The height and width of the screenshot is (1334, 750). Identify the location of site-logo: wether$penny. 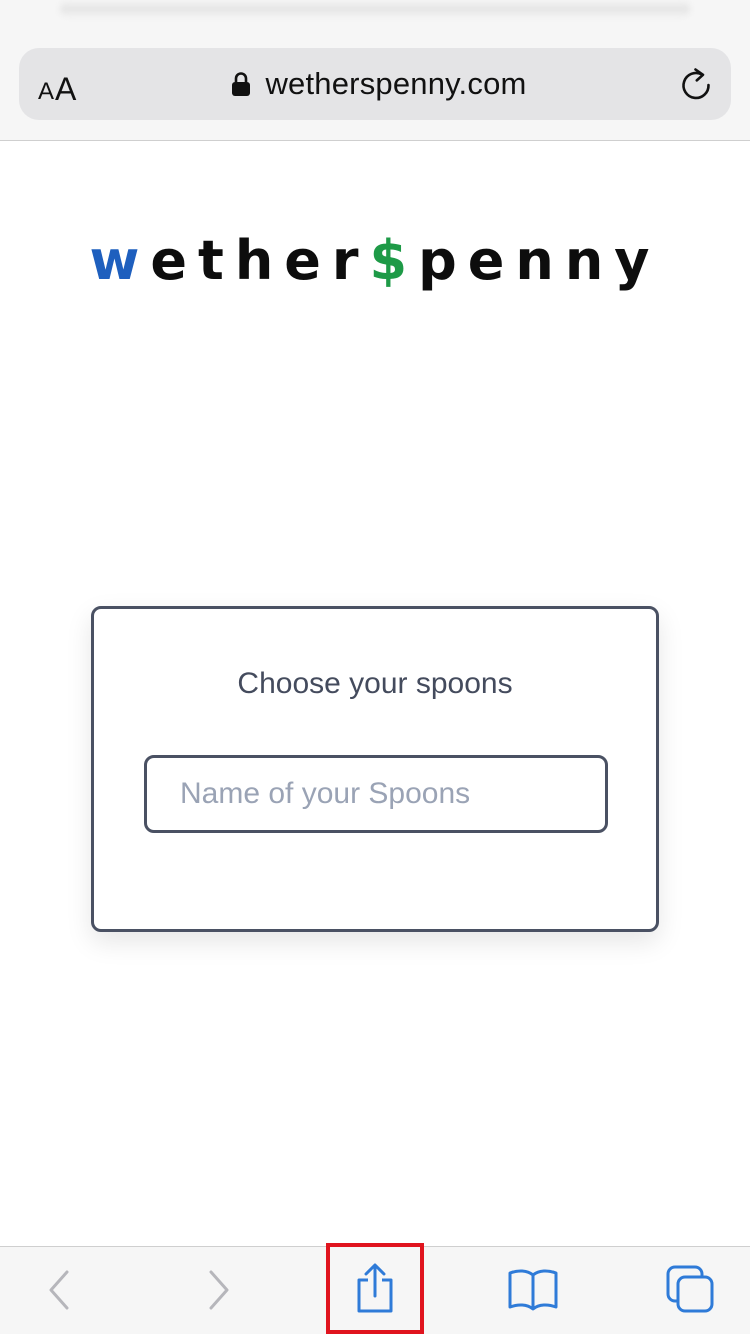
(375, 261).